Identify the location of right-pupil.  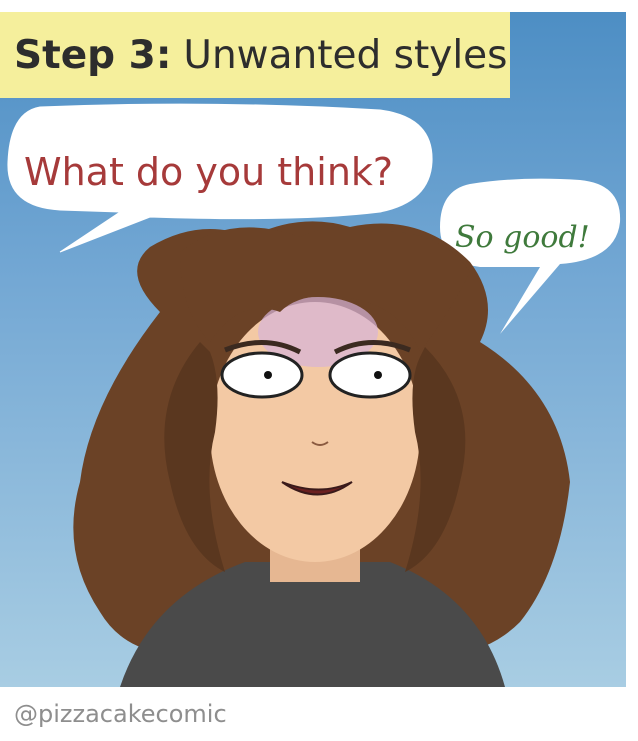
(378, 375).